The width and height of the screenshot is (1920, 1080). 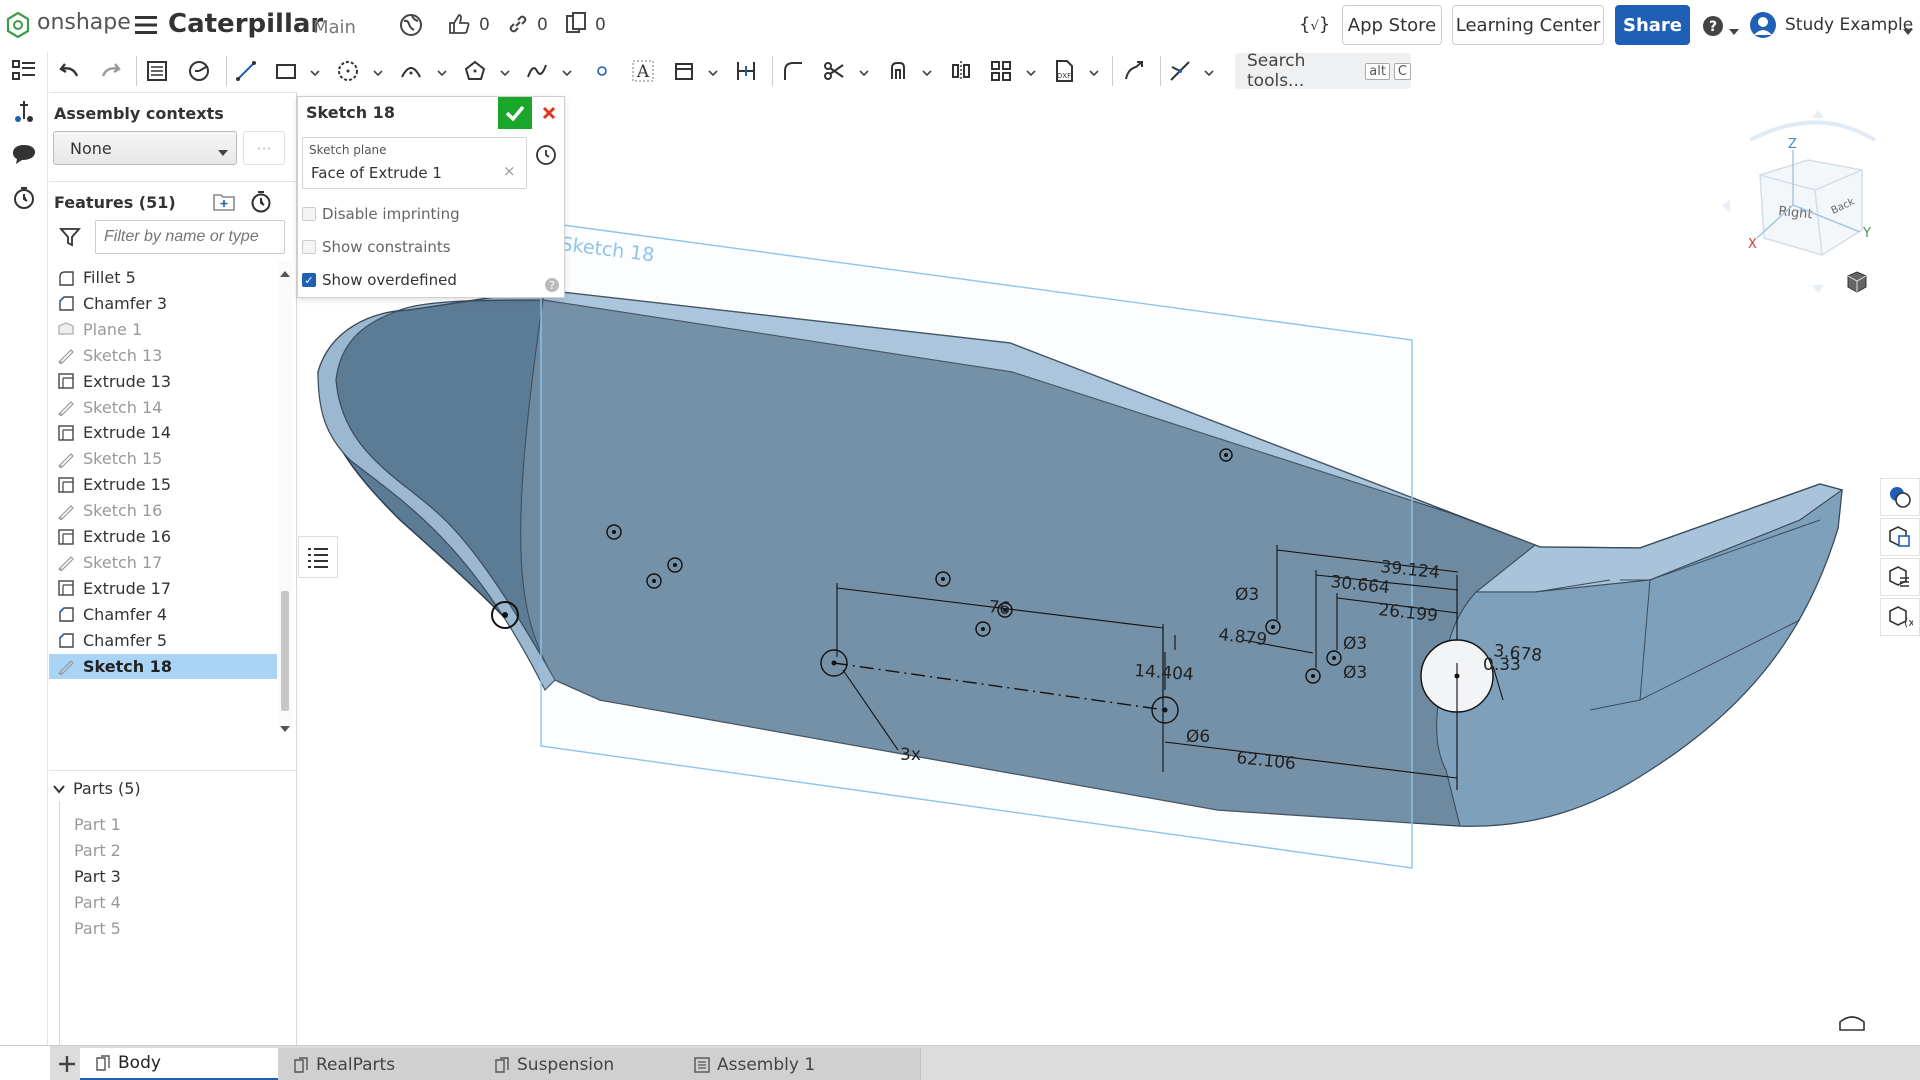 What do you see at coordinates (24, 70) in the screenshot?
I see `feature-list-icon` at bounding box center [24, 70].